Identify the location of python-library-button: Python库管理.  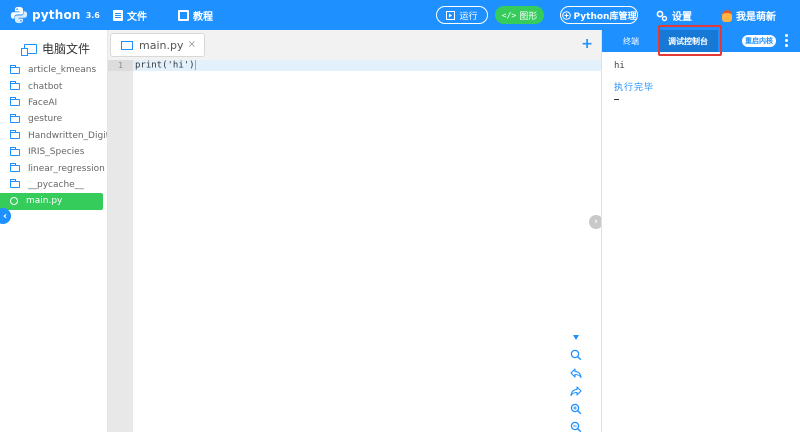
(599, 15).